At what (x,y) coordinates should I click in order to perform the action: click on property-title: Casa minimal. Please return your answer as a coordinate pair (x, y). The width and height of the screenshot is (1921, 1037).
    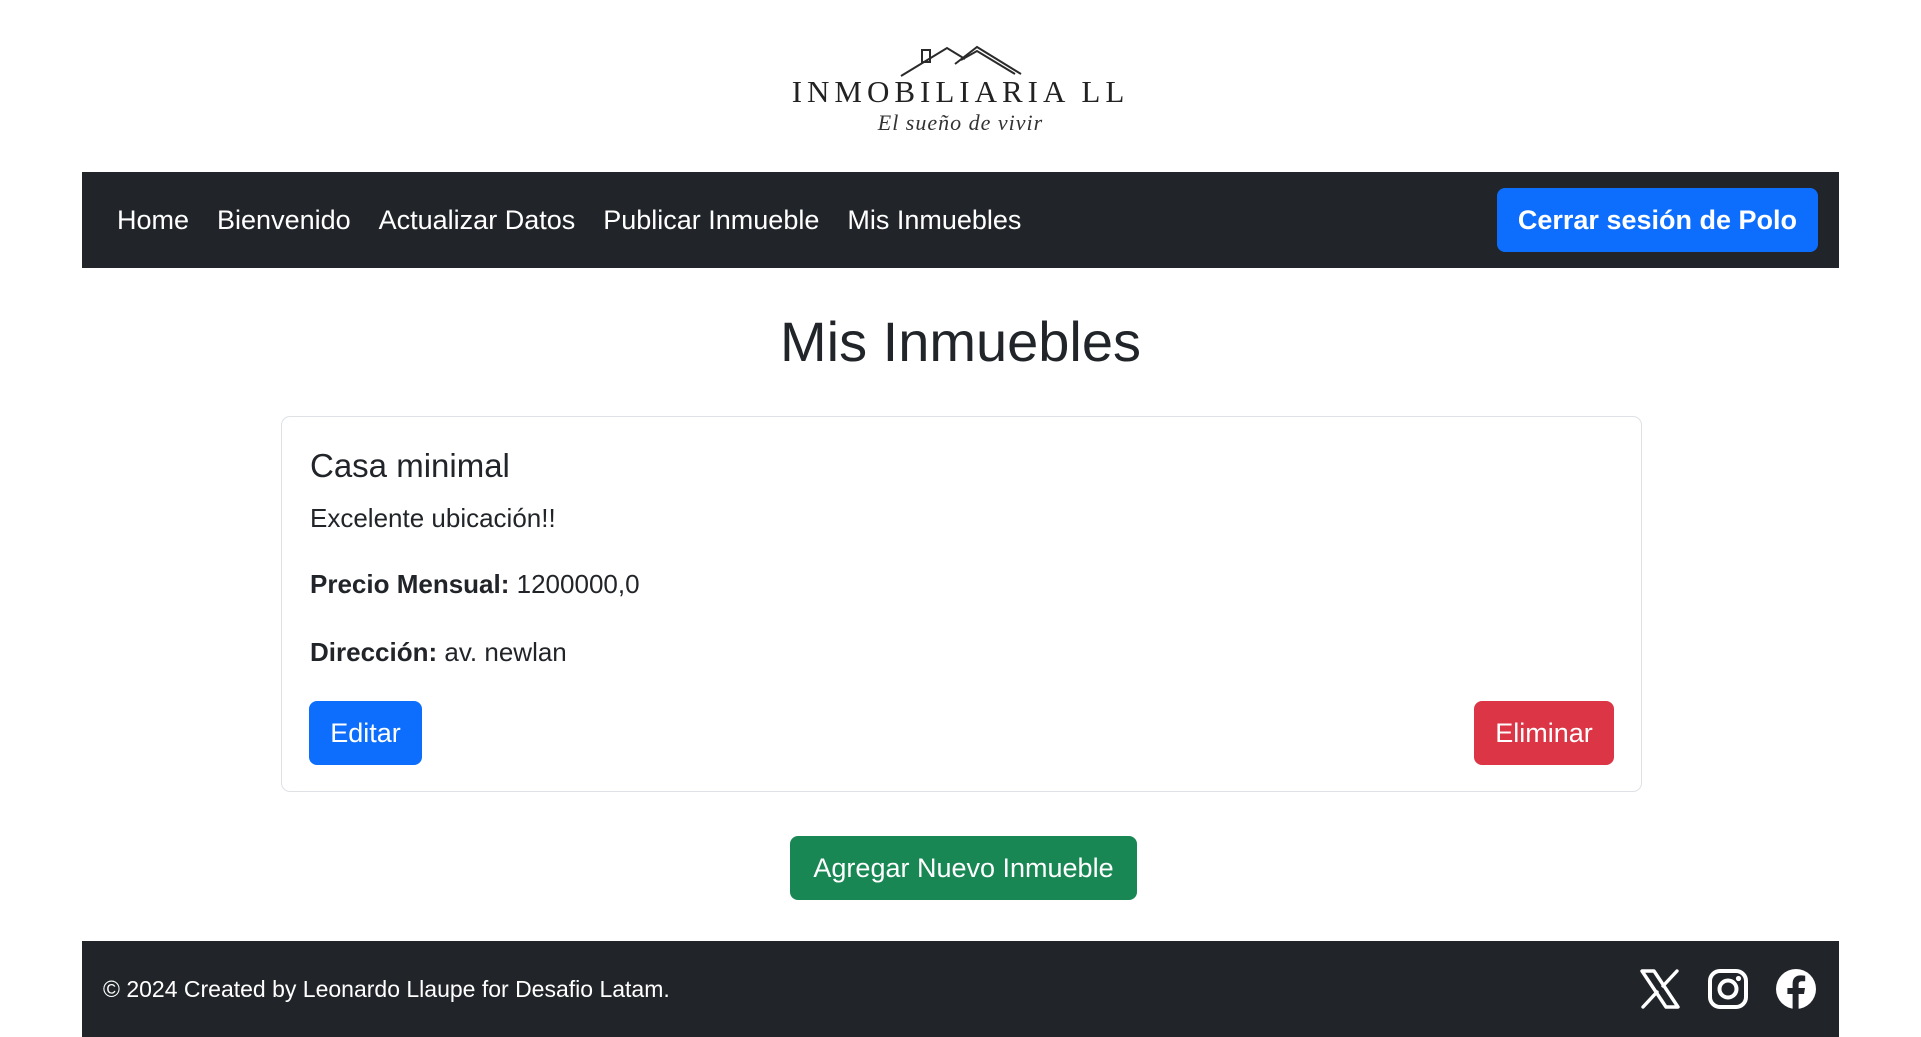
    Looking at the image, I should click on (410, 465).